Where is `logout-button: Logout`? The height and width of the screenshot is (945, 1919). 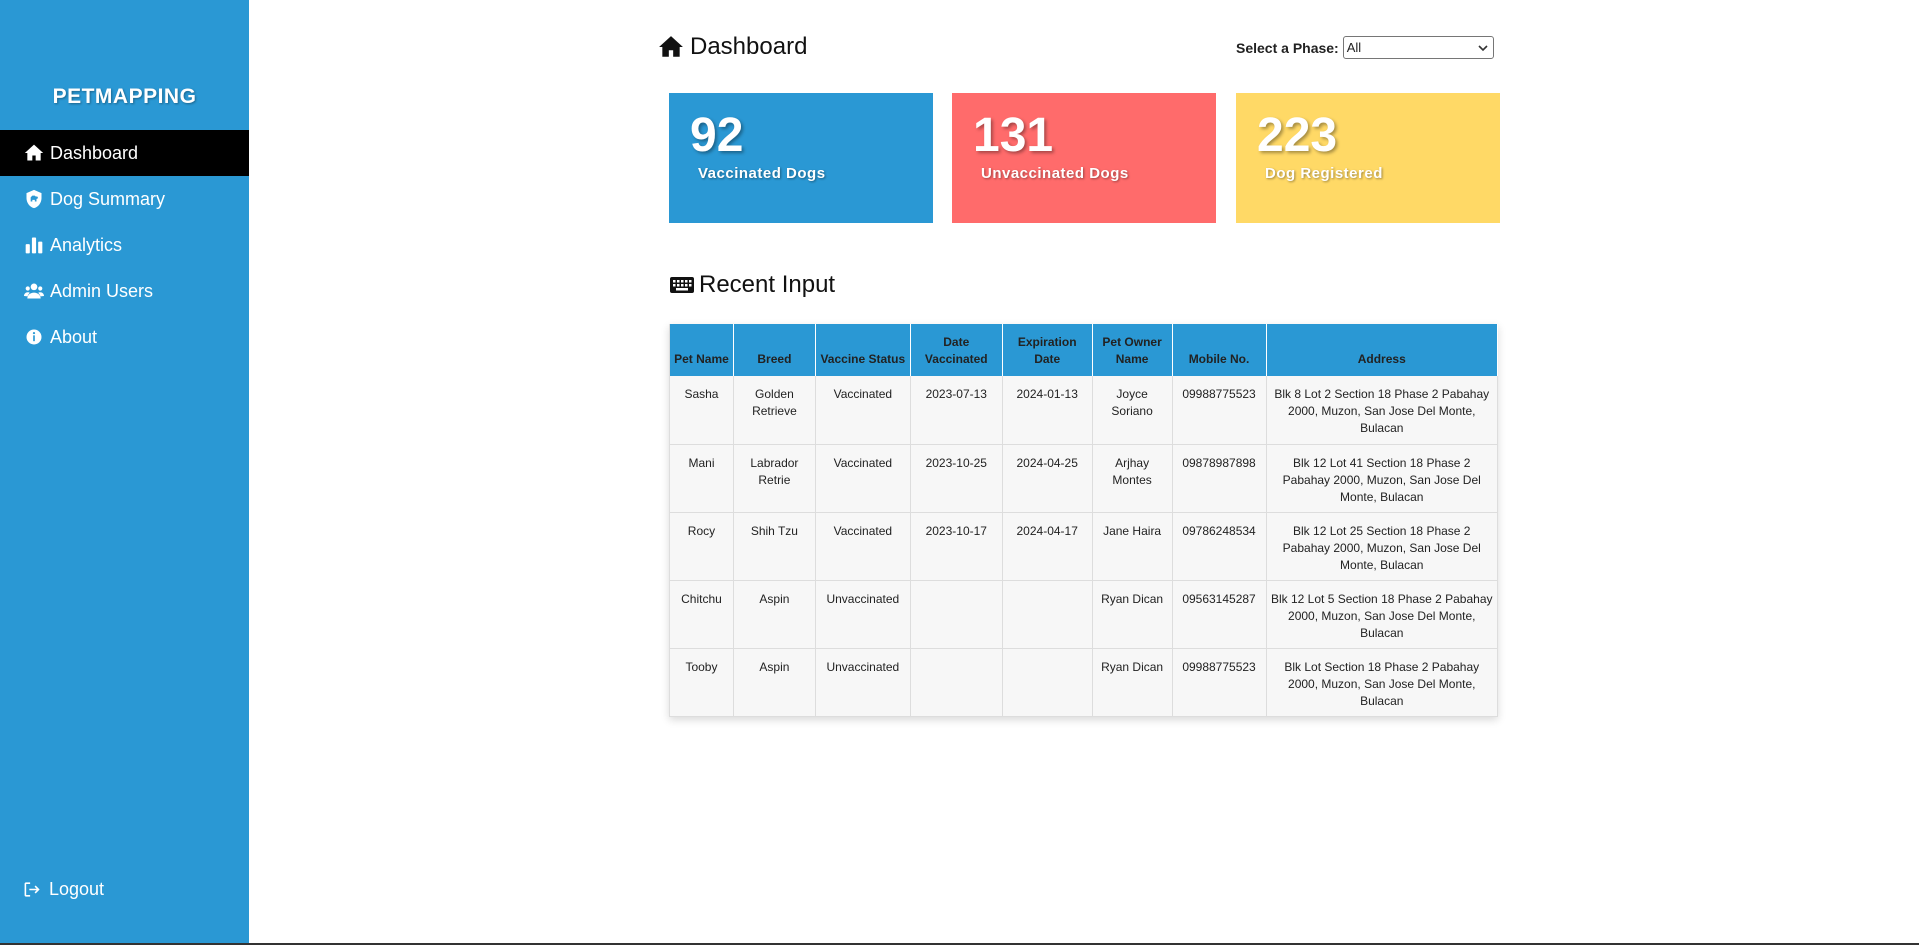
logout-button: Logout is located at coordinates (63, 889).